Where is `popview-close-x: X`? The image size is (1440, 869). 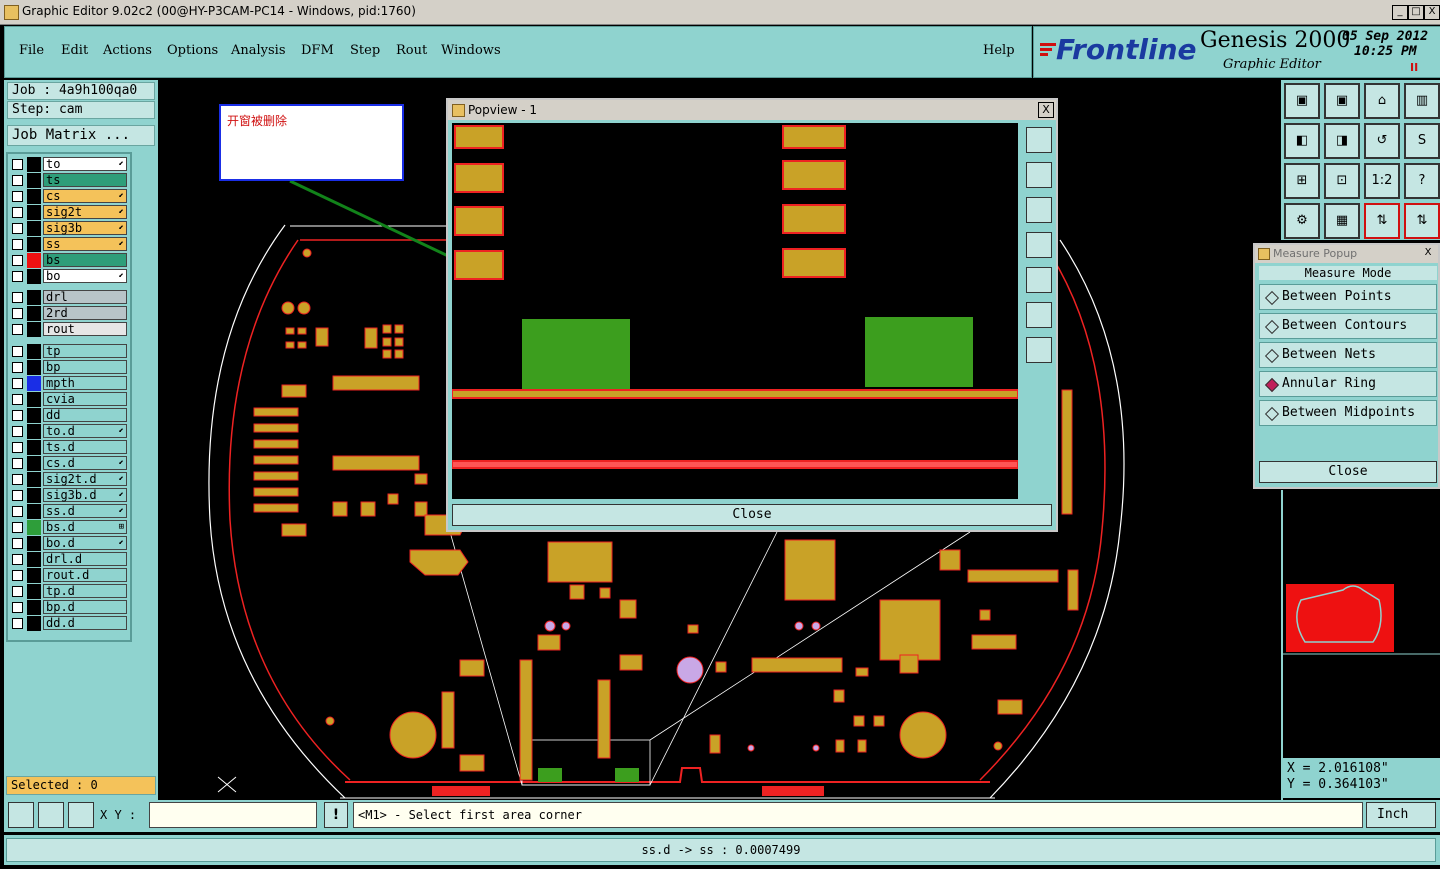
popview-close-x: X is located at coordinates (1046, 110).